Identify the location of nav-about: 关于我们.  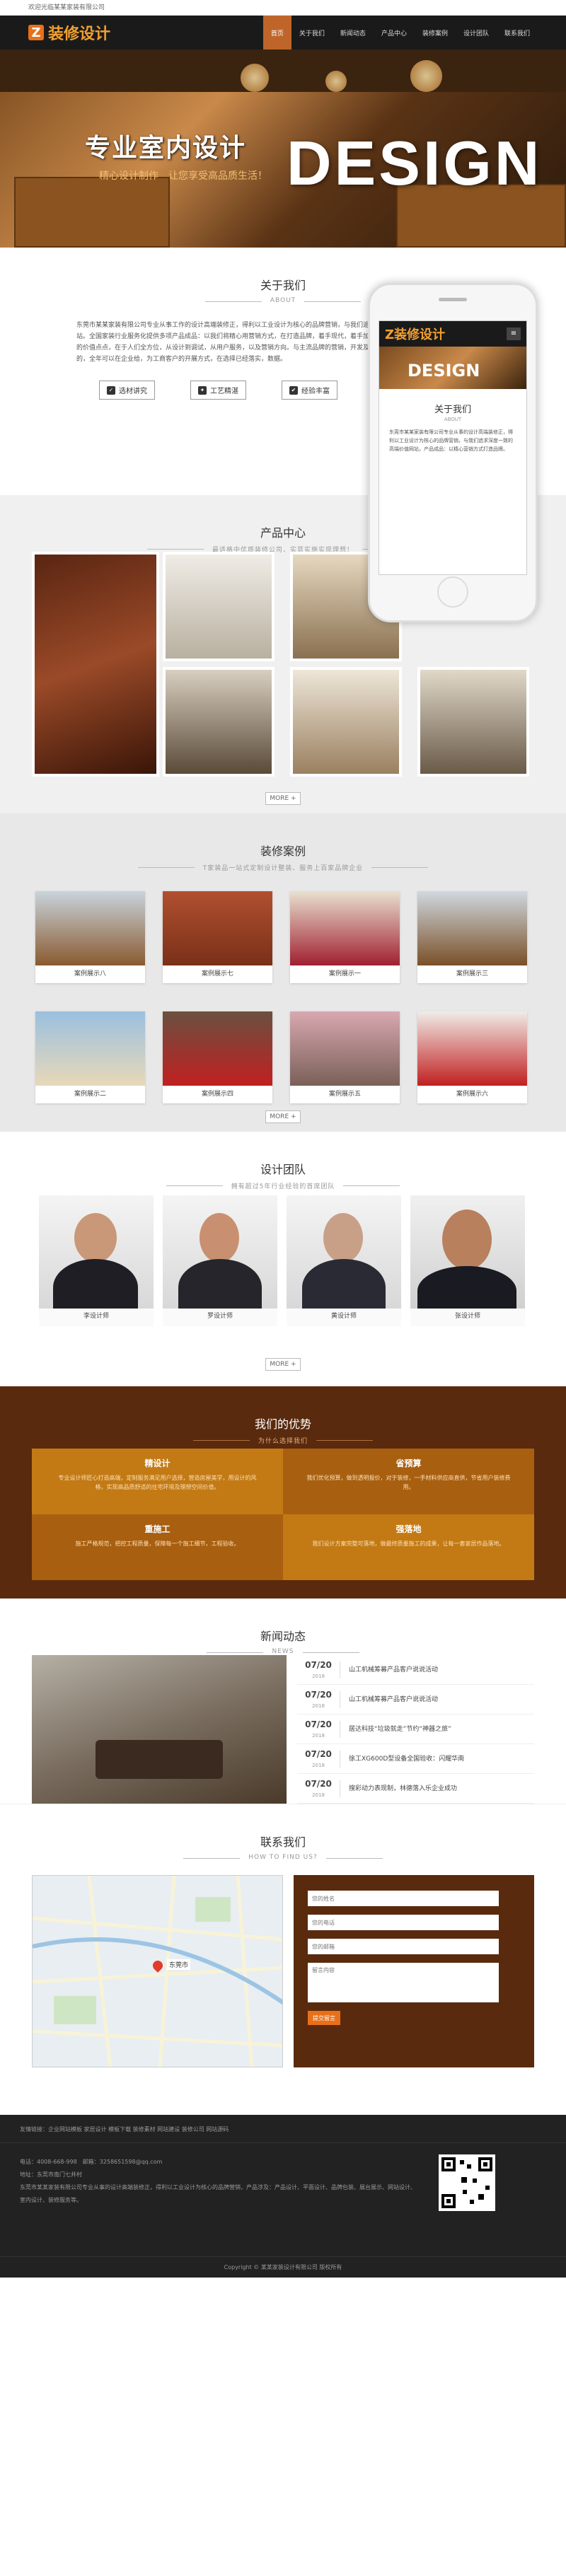
(312, 33).